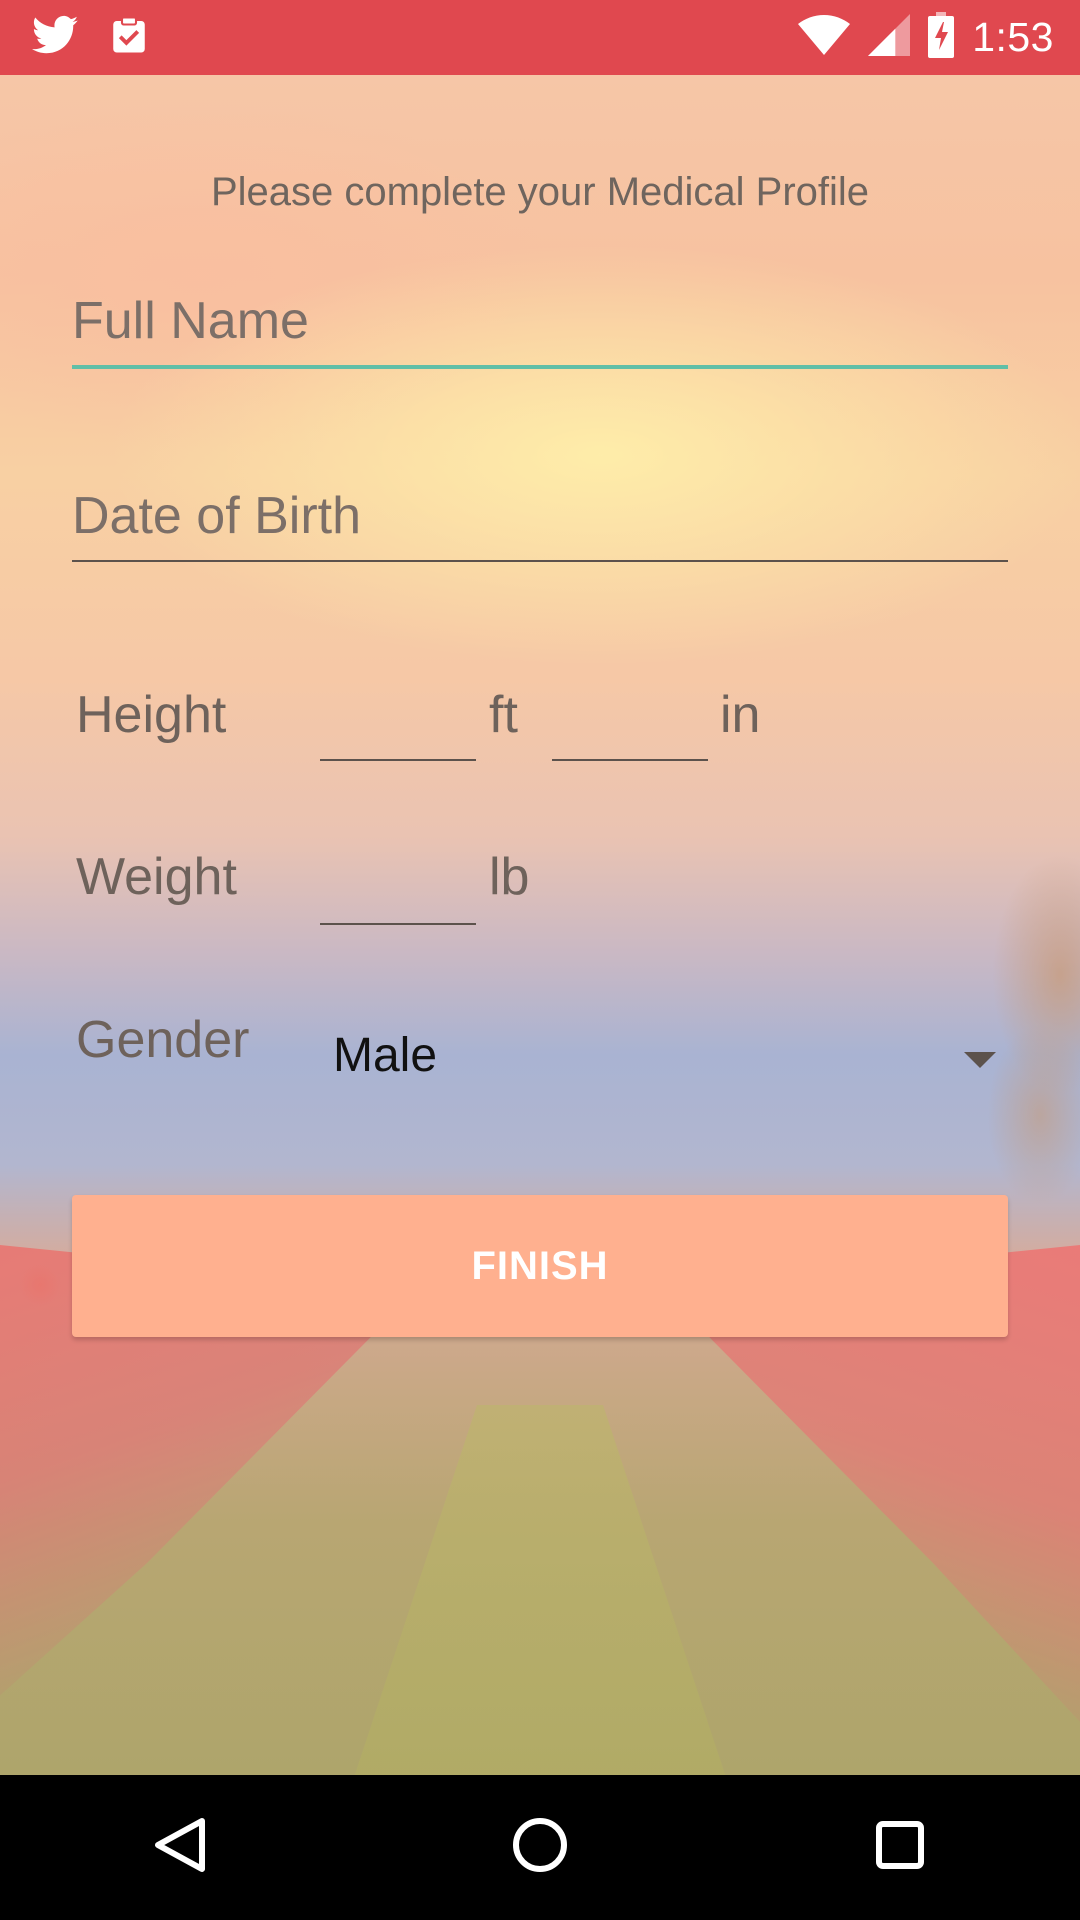 This screenshot has height=1920, width=1080. What do you see at coordinates (1013, 37) in the screenshot?
I see `clock: 1:53` at bounding box center [1013, 37].